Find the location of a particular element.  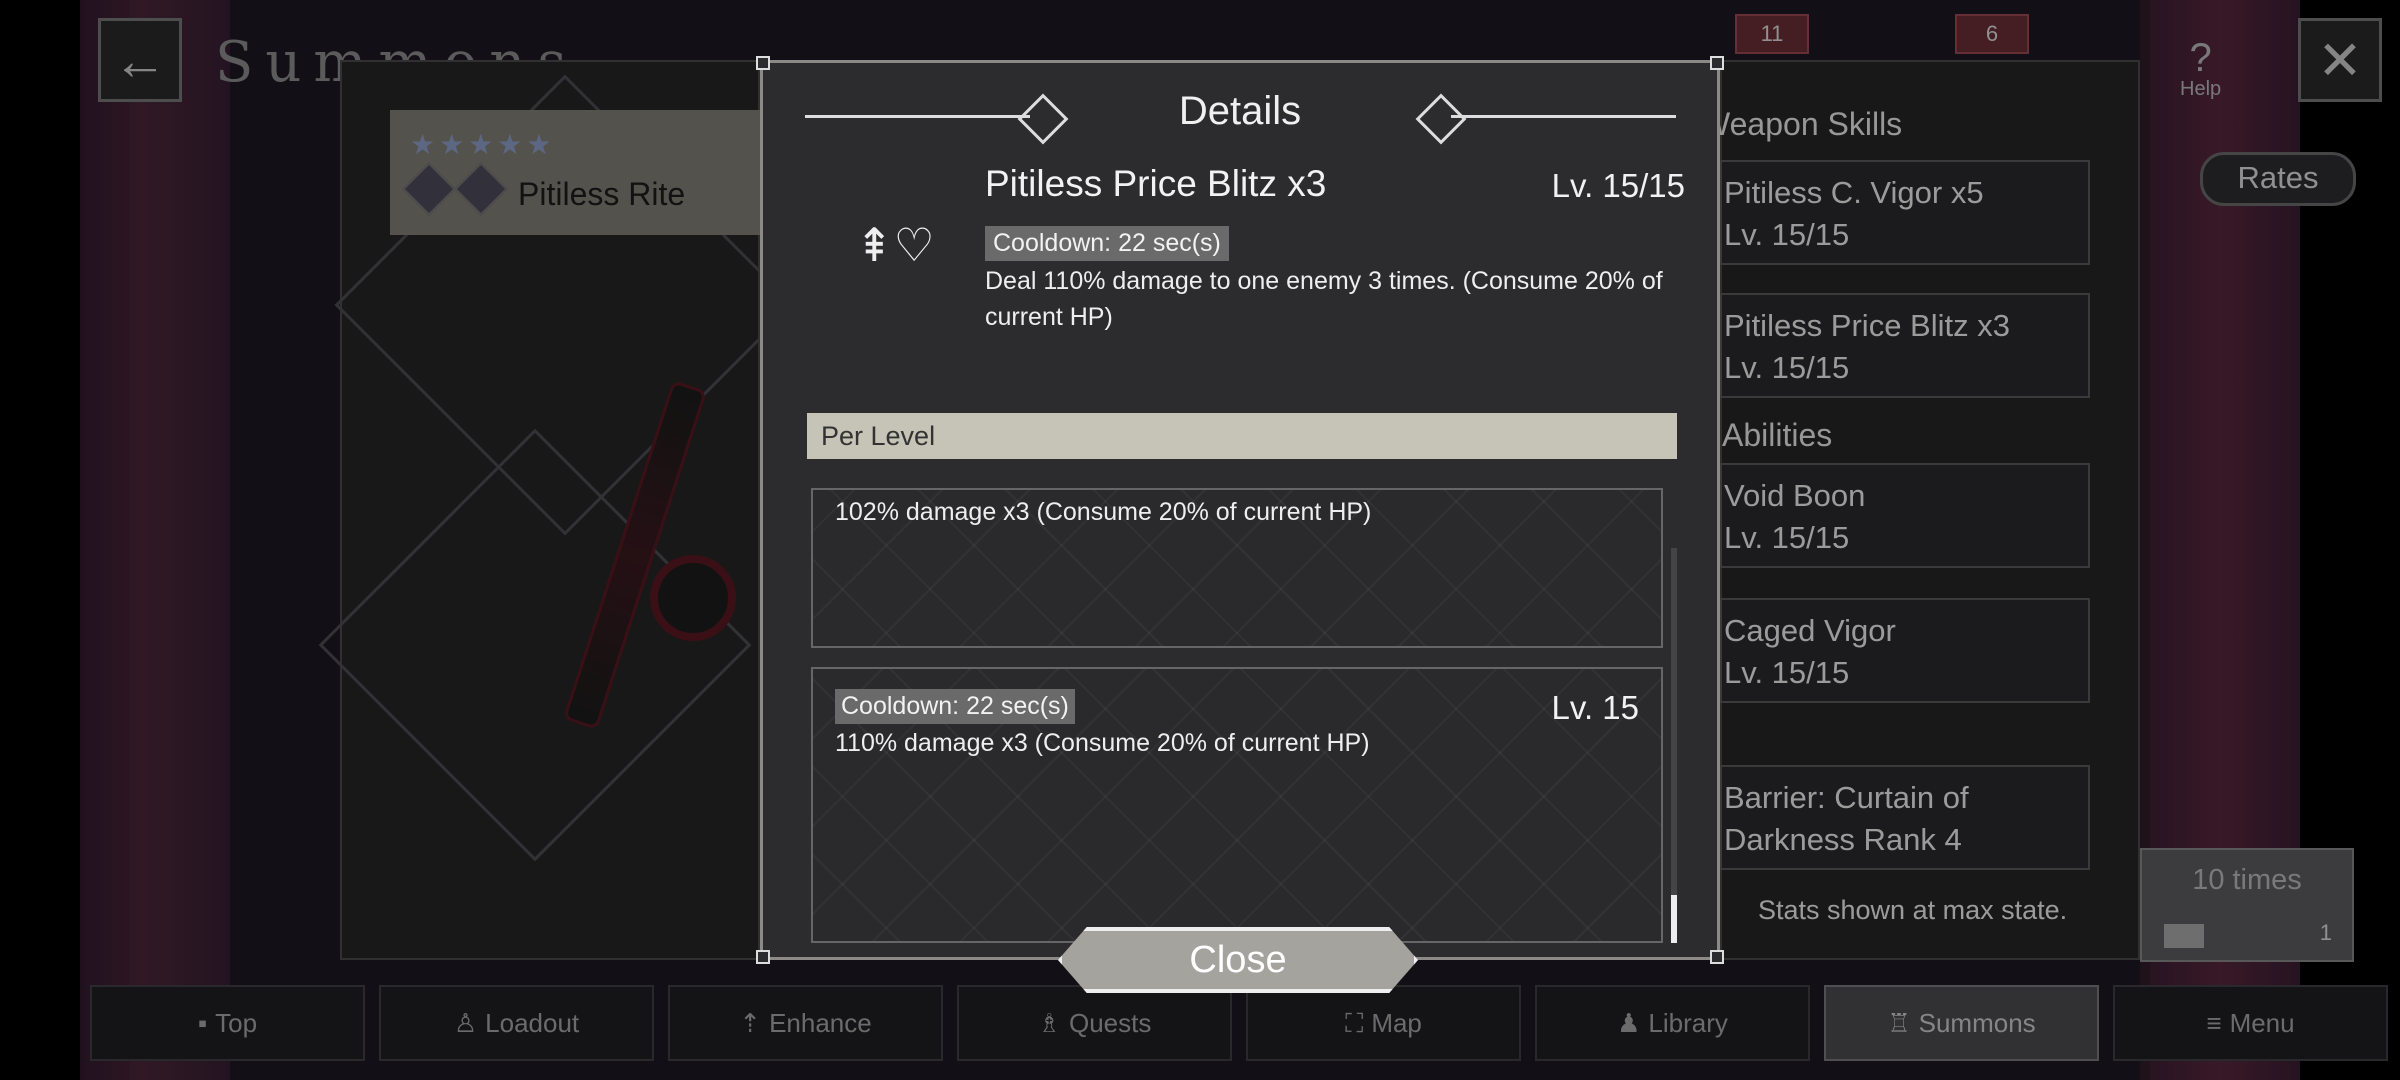

per-level-header: Per Level is located at coordinates (1242, 436).